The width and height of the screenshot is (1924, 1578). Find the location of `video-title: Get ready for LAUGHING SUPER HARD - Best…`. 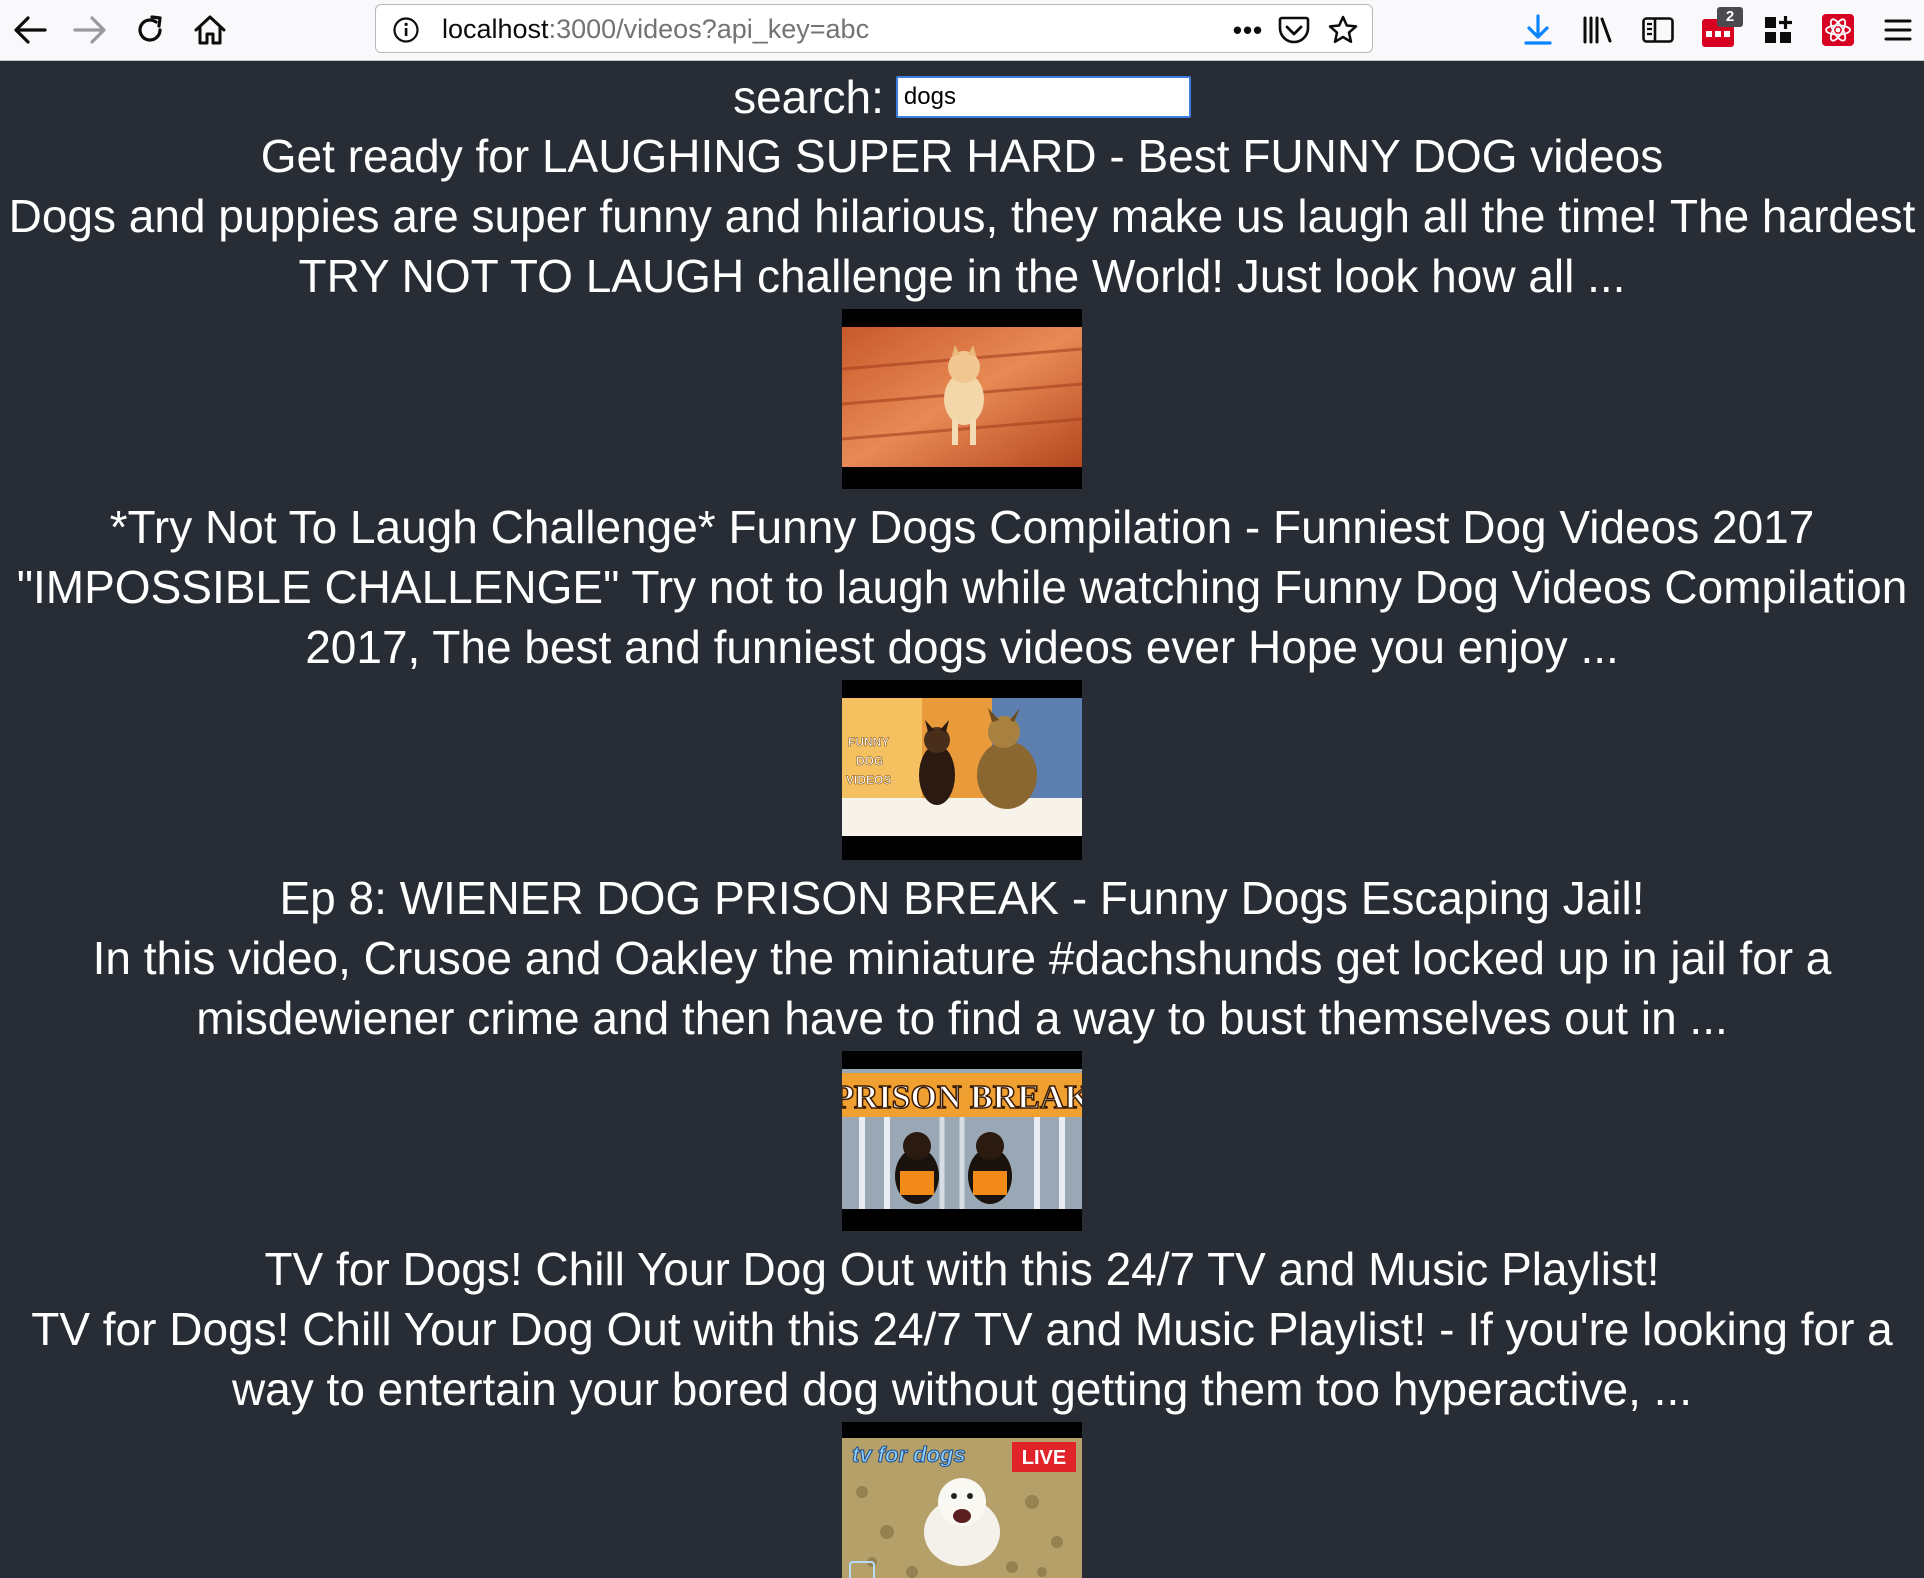

video-title: Get ready for LAUGHING SUPER HARD - Best… is located at coordinates (962, 156).